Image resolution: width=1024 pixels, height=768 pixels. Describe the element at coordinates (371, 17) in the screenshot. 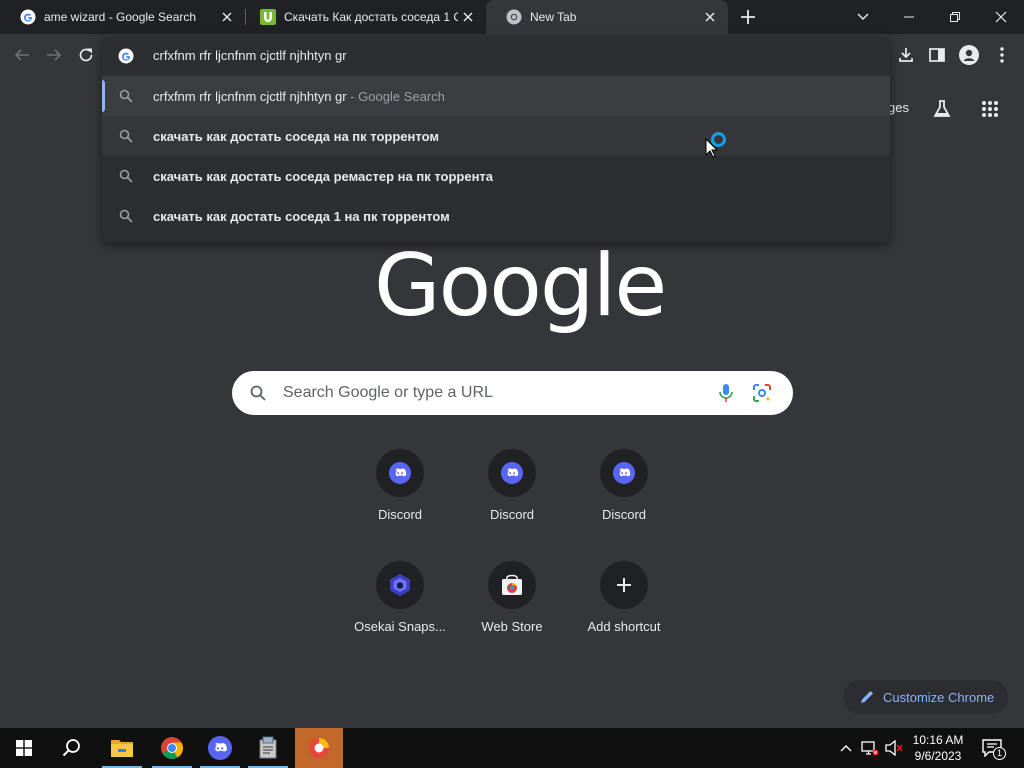

I see `tab-title: Скачать Как достать соседа 1 С/` at that location.